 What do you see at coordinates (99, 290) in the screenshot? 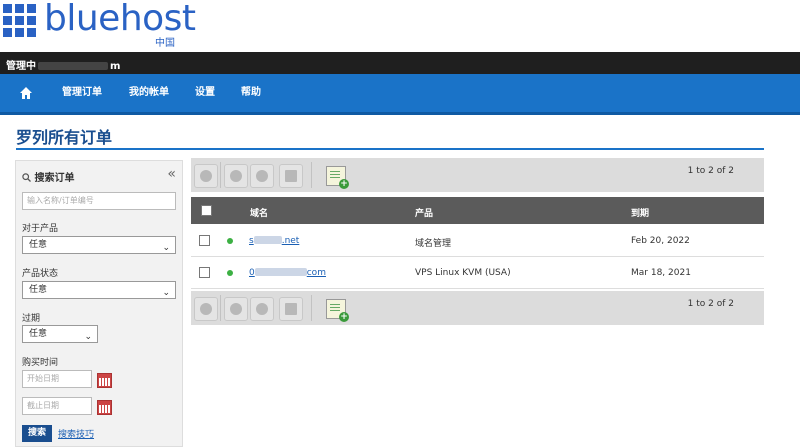
I see `status-select: 任意 ⌄` at bounding box center [99, 290].